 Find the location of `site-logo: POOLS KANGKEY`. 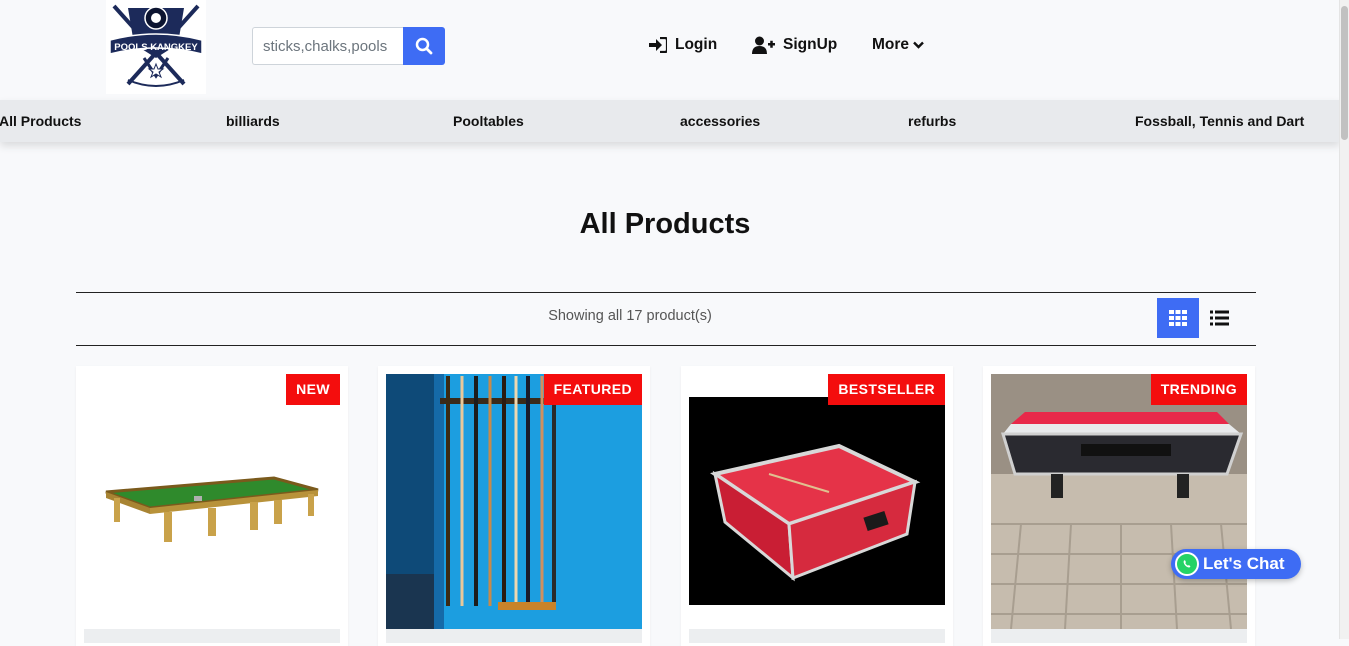

site-logo: POOLS KANGKEY is located at coordinates (156, 47).